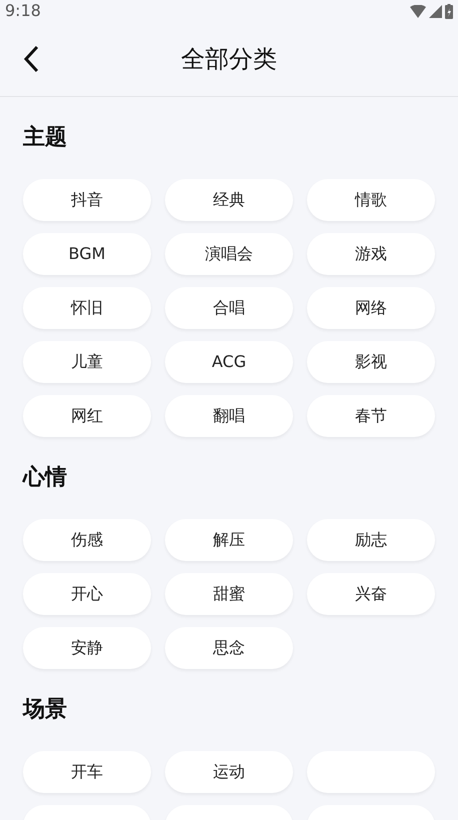 The height and width of the screenshot is (820, 458). I want to click on signal-icon, so click(435, 11).